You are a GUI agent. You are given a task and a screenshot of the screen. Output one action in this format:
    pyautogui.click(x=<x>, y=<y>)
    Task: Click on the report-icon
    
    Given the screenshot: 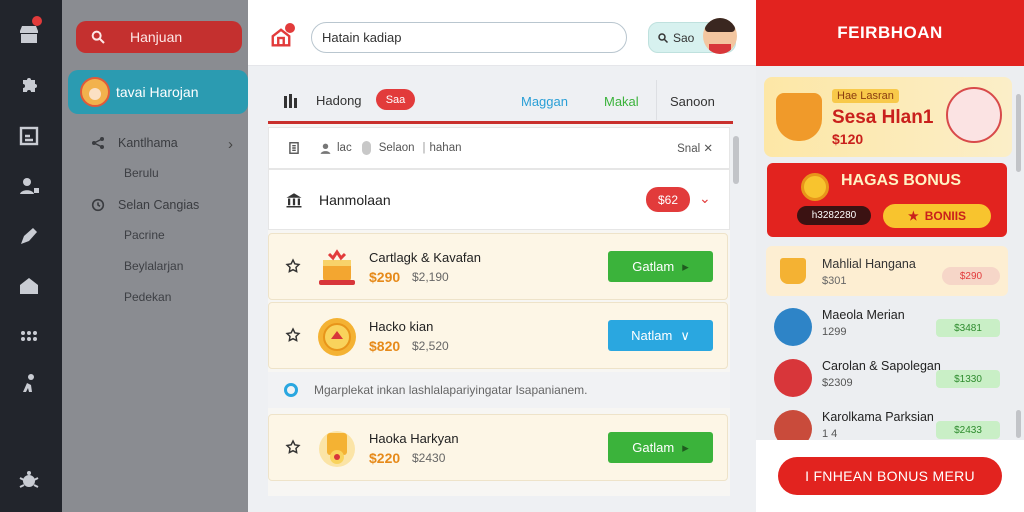 What is the action you would take?
    pyautogui.click(x=29, y=136)
    